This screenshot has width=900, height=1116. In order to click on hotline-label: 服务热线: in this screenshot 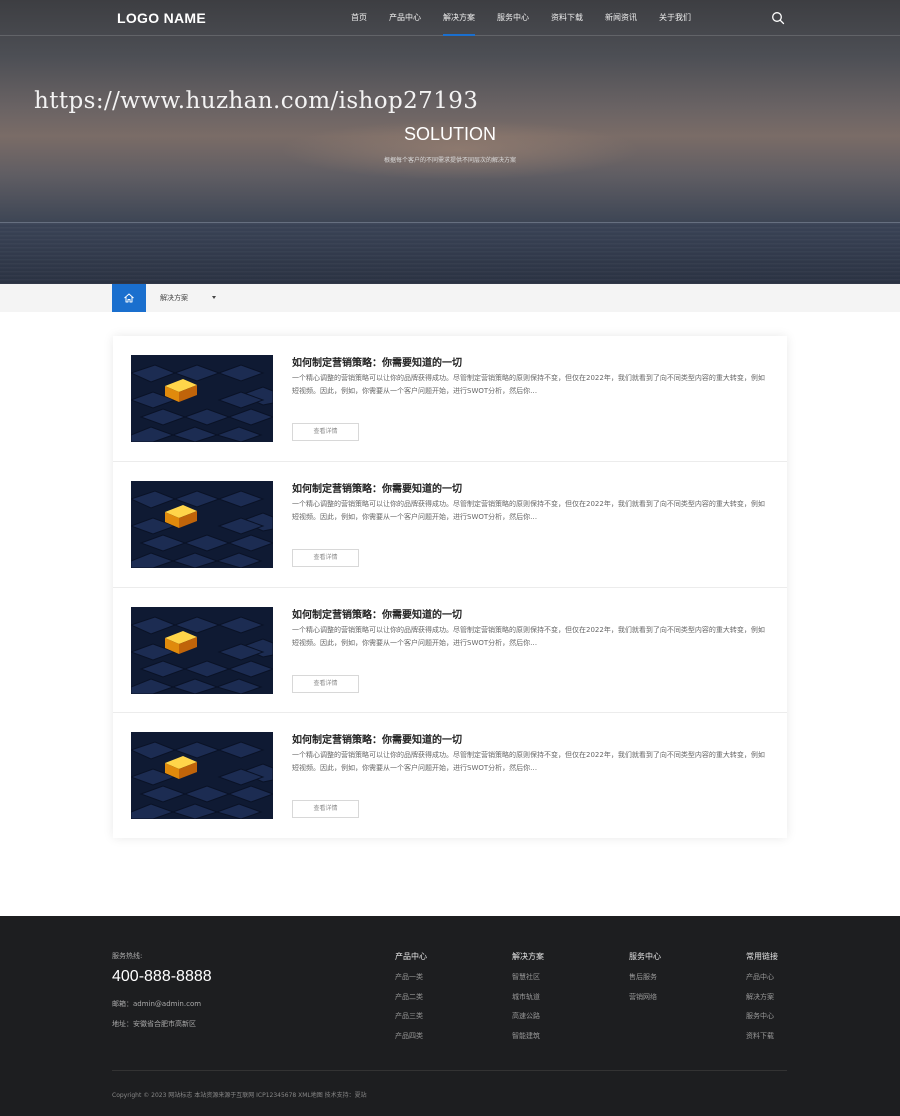, I will do `click(127, 956)`.